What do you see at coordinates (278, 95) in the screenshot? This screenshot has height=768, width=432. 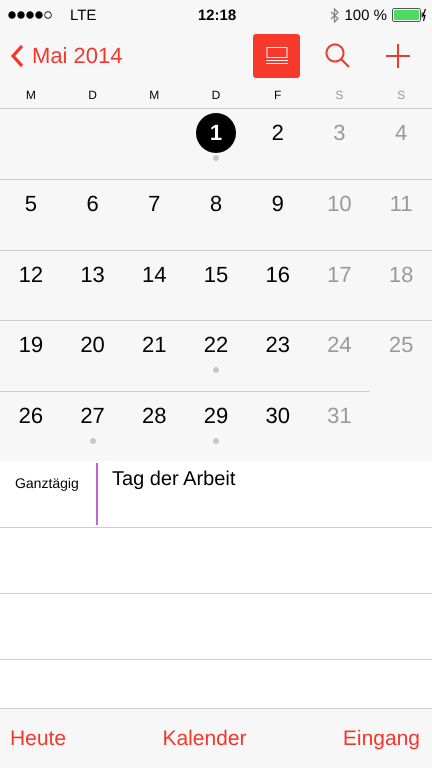 I see `weekday-label: F` at bounding box center [278, 95].